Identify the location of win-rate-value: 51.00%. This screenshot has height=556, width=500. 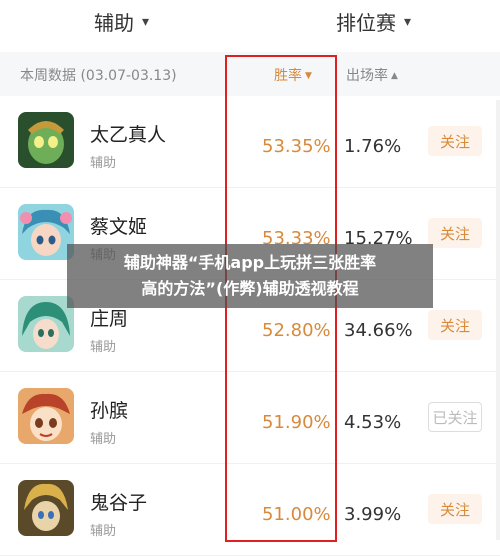
(296, 514).